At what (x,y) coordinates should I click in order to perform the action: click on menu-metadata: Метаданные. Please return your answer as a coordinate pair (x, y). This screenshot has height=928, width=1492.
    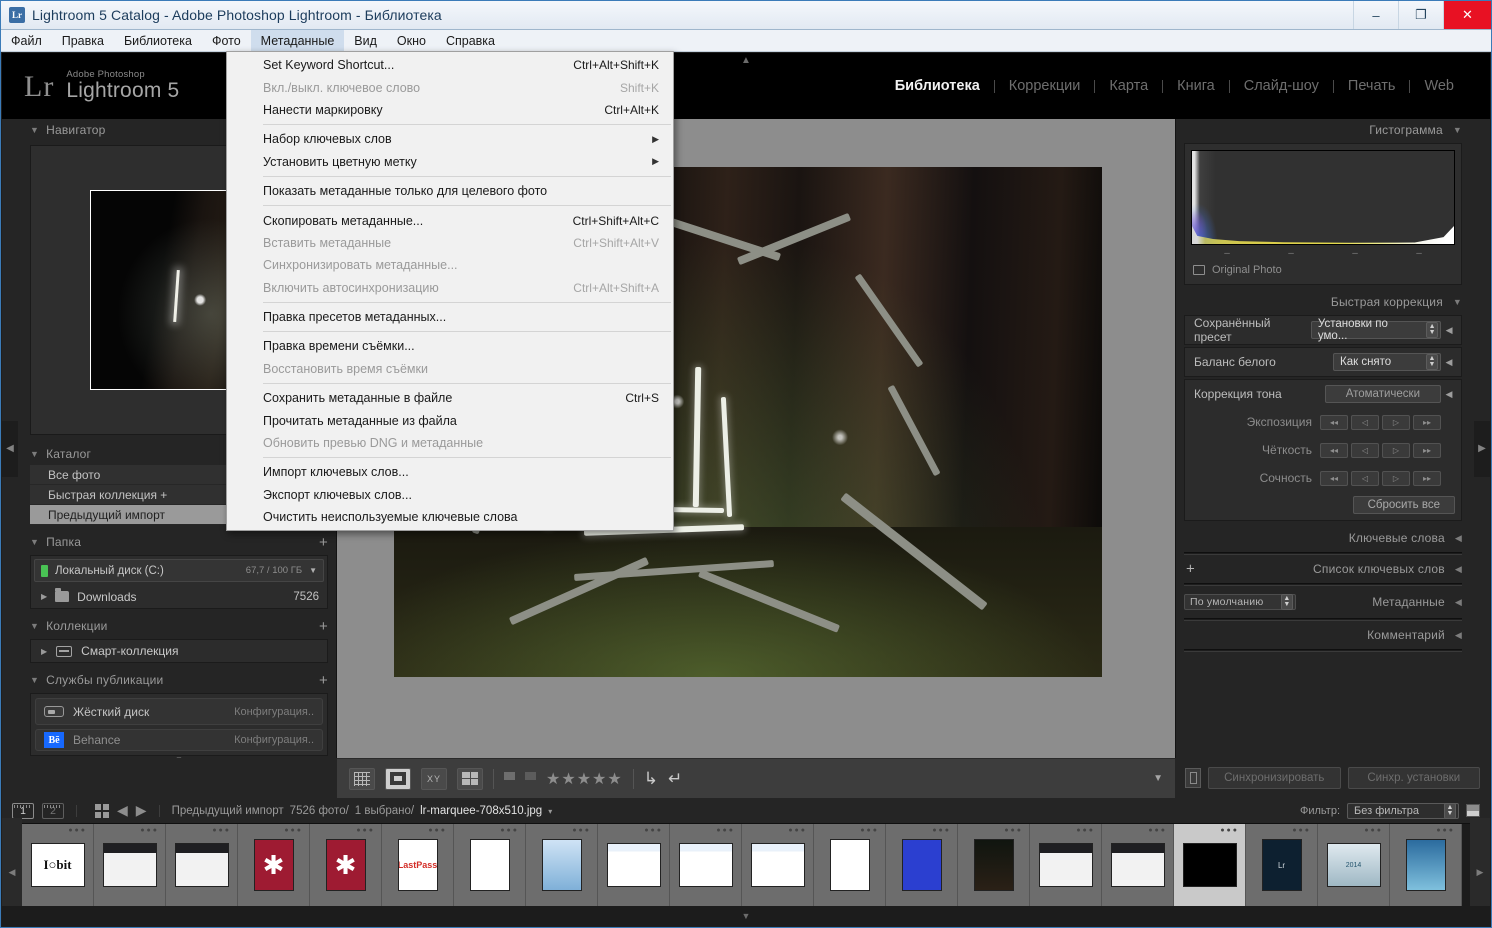
    Looking at the image, I should click on (297, 40).